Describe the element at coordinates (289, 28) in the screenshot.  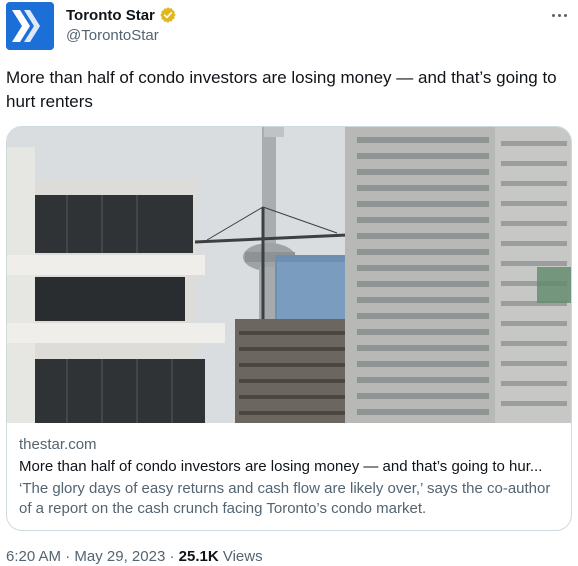
I see `tweet-header: Toronto Star @TorontoStar` at that location.